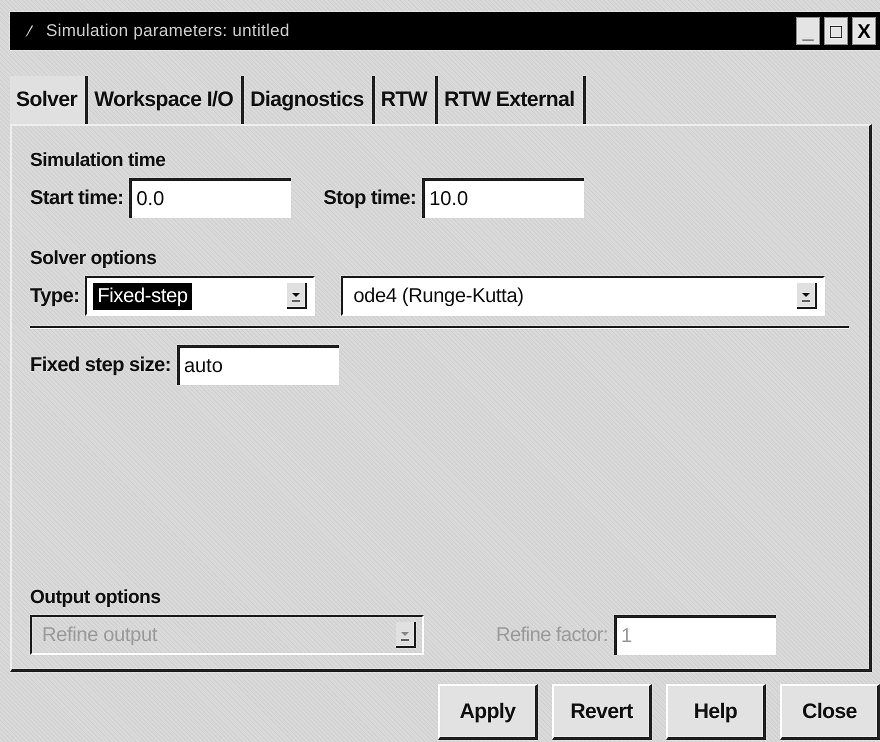 The height and width of the screenshot is (742, 880). What do you see at coordinates (583, 296) in the screenshot?
I see `dropdown: ode4 (Runge-Kutta)` at bounding box center [583, 296].